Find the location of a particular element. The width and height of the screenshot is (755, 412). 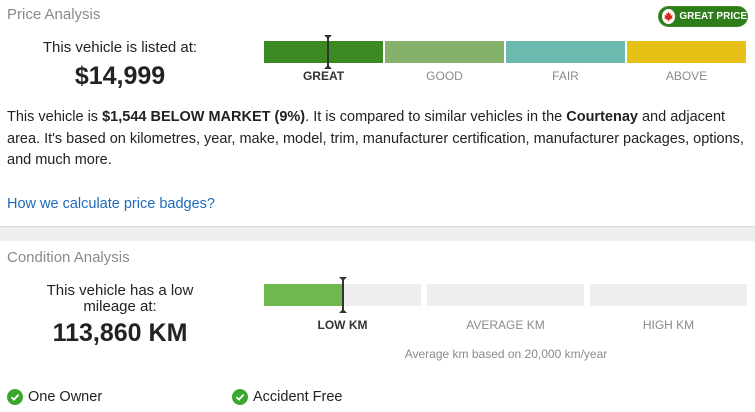

price-band-label: GREAT is located at coordinates (323, 76).